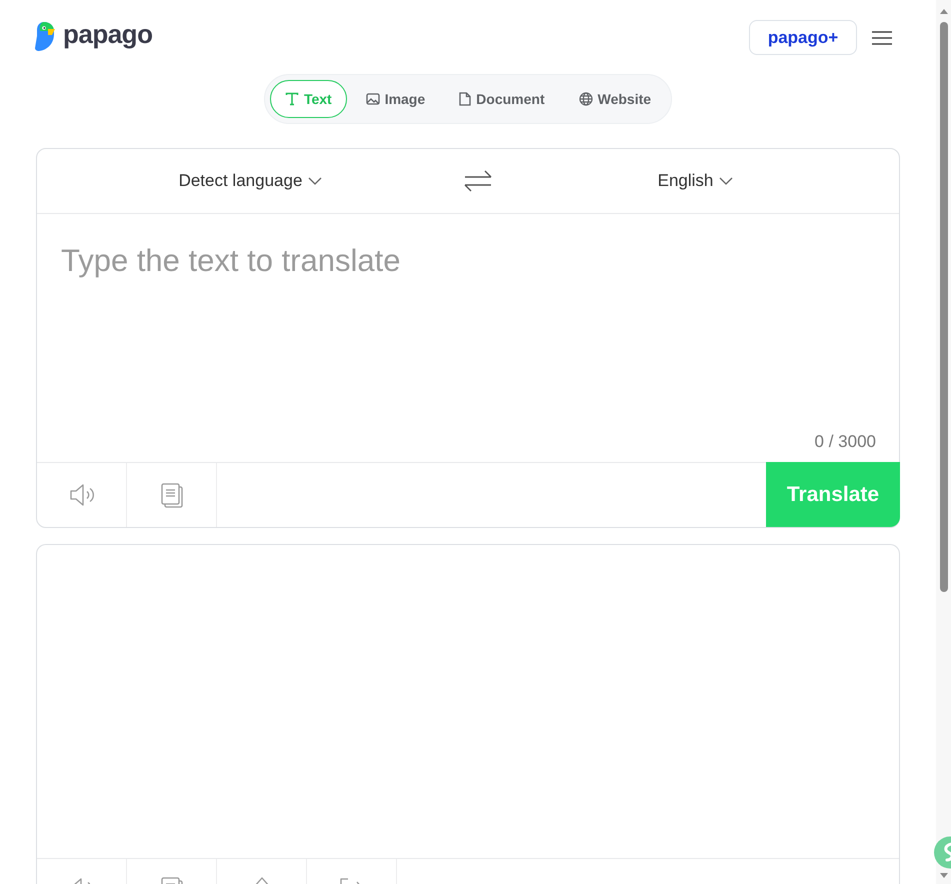 The image size is (951, 884). I want to click on text-icon, so click(291, 99).